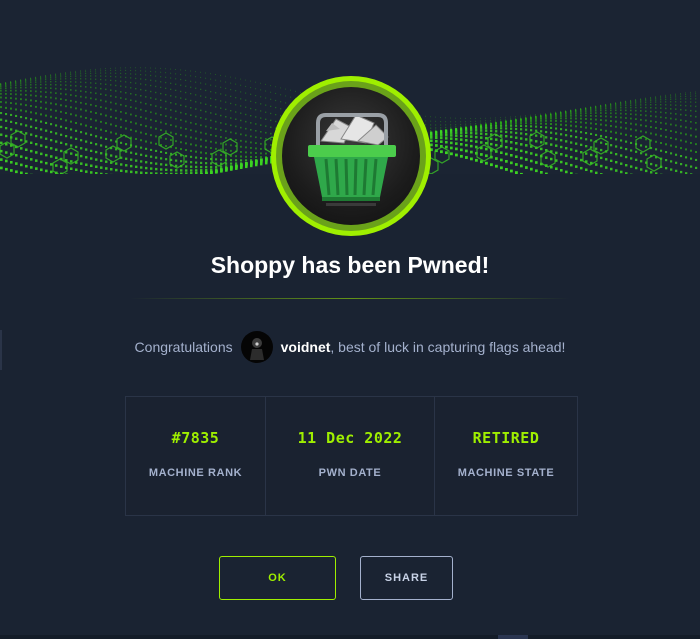 The image size is (700, 639). I want to click on stat-value: #7835, so click(195, 438).